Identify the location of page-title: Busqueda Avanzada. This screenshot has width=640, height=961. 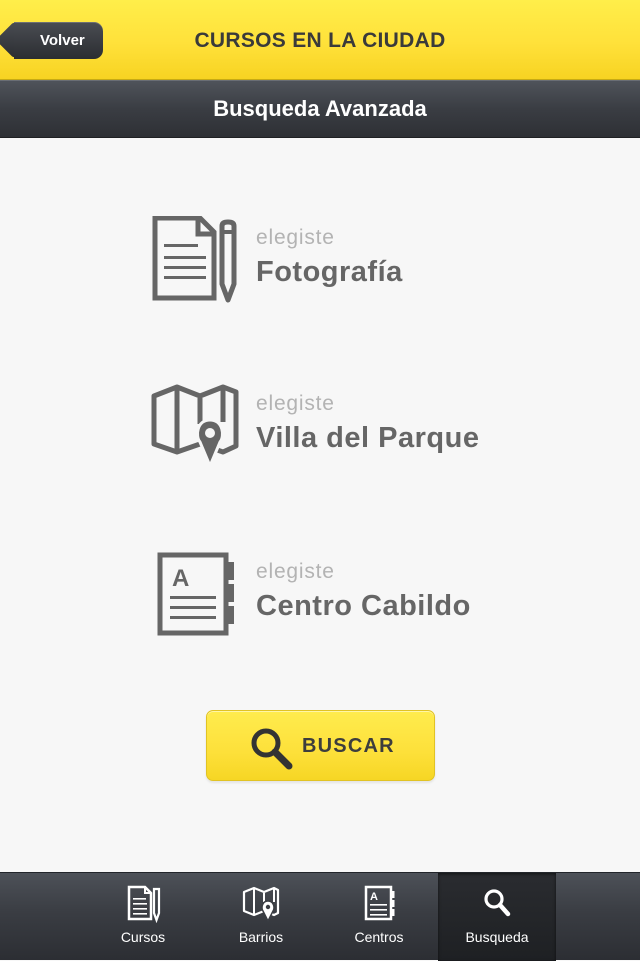
(320, 108).